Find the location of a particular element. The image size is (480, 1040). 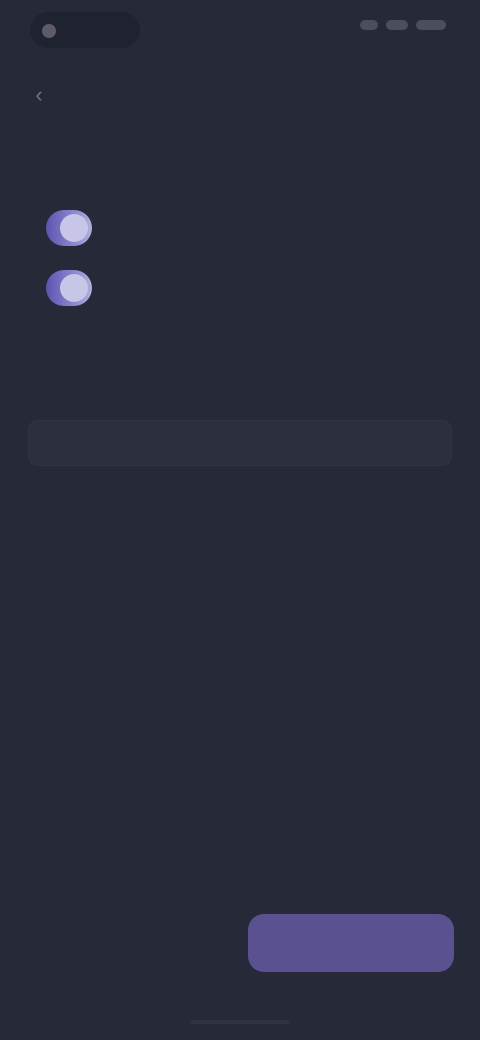

home-indicator is located at coordinates (240, 1022).